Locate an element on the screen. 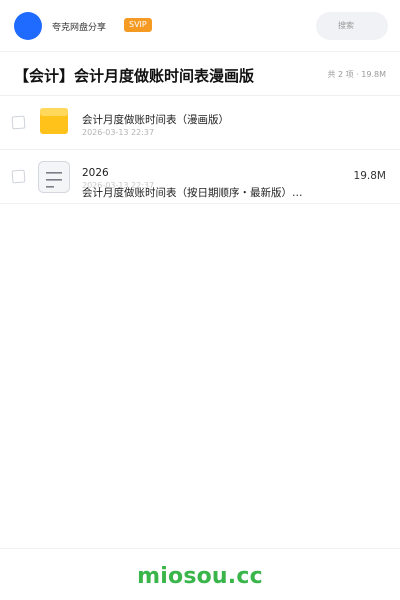 Image resolution: width=400 pixels, height=600 pixels. share-summary: 共 2 项 · 19.8M is located at coordinates (356, 74).